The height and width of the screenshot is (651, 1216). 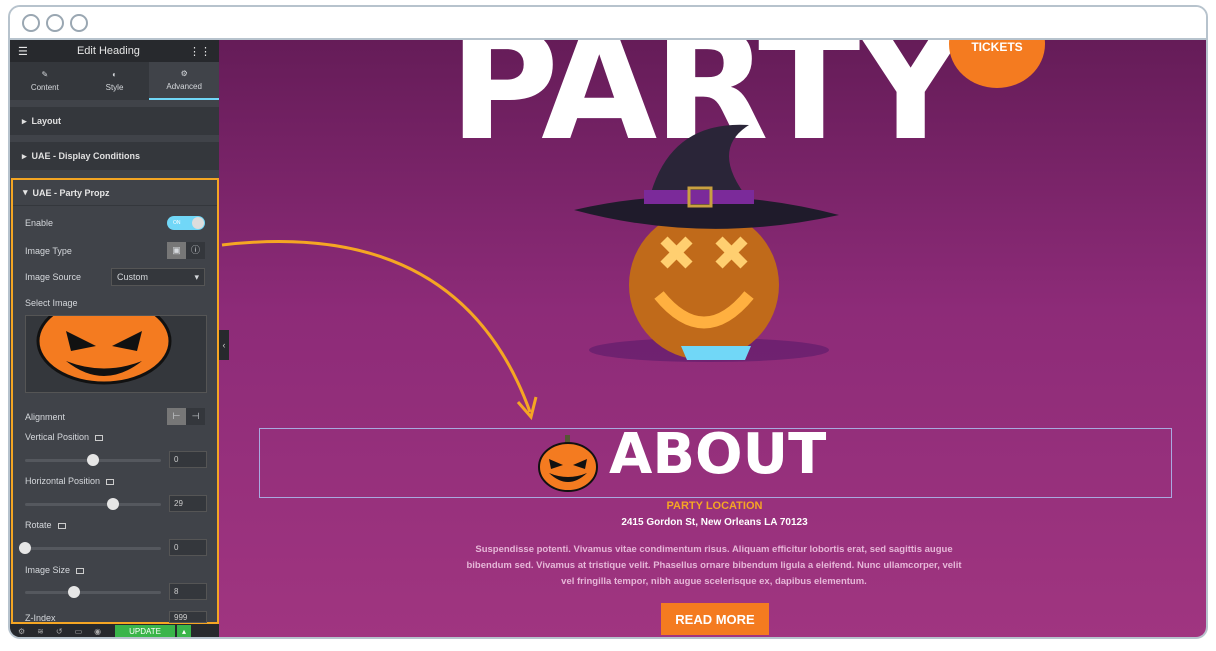 What do you see at coordinates (48, 250) in the screenshot?
I see `image-type-label: Image Type` at bounding box center [48, 250].